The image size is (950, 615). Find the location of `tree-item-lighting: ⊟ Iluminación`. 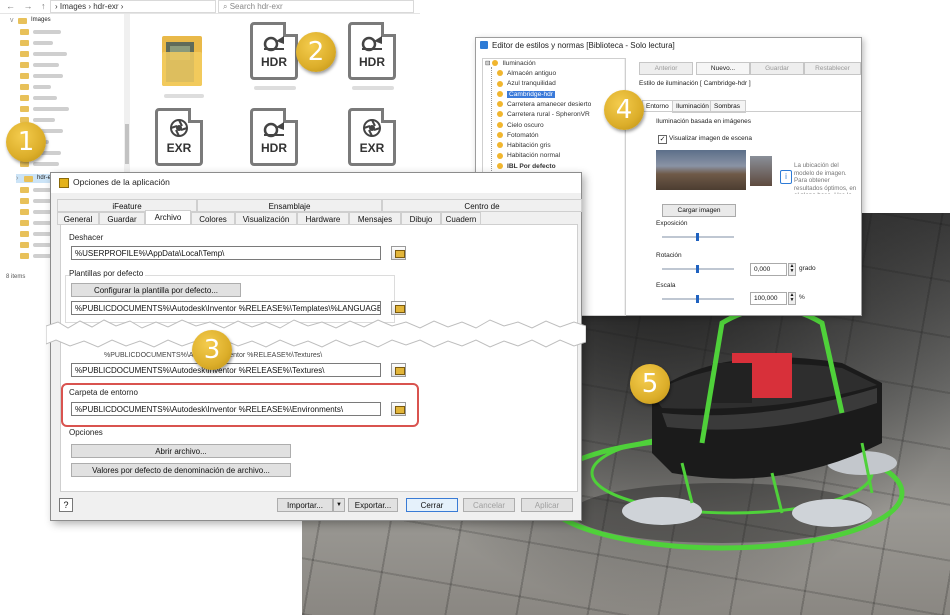

tree-item-lighting: ⊟ Iluminación is located at coordinates (510, 64).